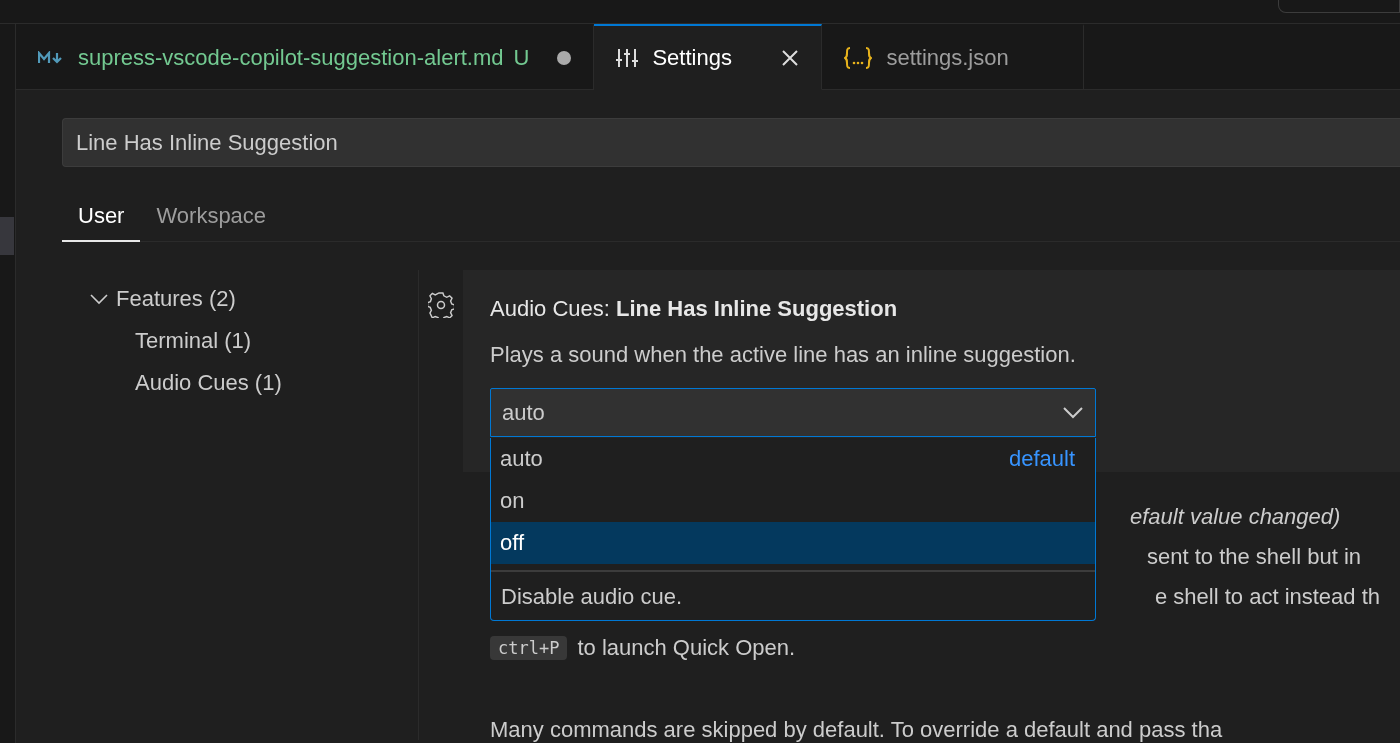  Describe the element at coordinates (686, 648) in the screenshot. I see `setting-text: to launch Quick Open.` at that location.